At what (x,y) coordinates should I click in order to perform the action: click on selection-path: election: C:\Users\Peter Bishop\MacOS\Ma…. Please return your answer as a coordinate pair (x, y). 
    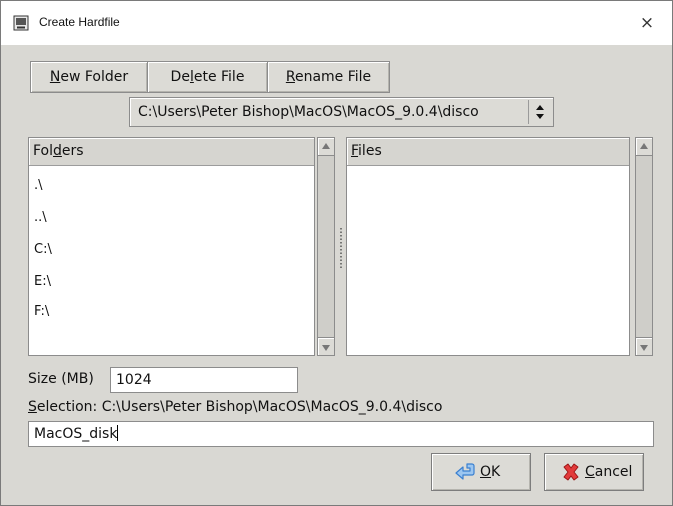
    Looking at the image, I should click on (239, 407).